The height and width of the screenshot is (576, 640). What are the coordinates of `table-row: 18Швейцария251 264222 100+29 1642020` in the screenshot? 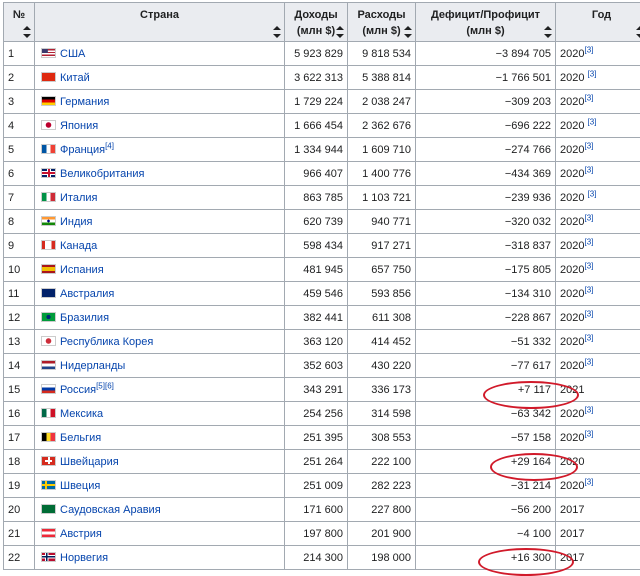 It's located at (322, 462).